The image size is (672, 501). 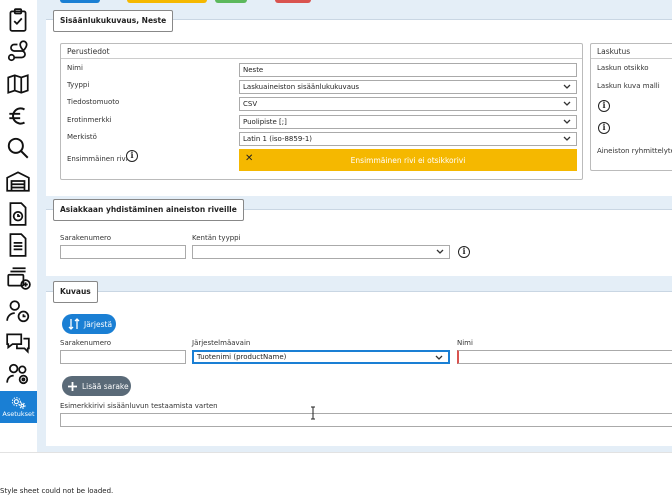 I want to click on laskun-kuva-malli-label: Laskun kuva malli, so click(x=628, y=86).